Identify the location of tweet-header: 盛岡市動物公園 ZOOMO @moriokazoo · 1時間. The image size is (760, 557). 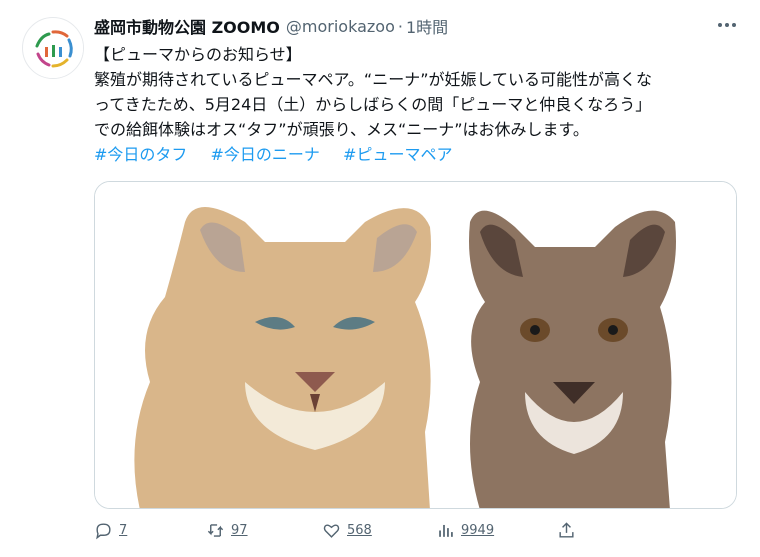
(271, 26).